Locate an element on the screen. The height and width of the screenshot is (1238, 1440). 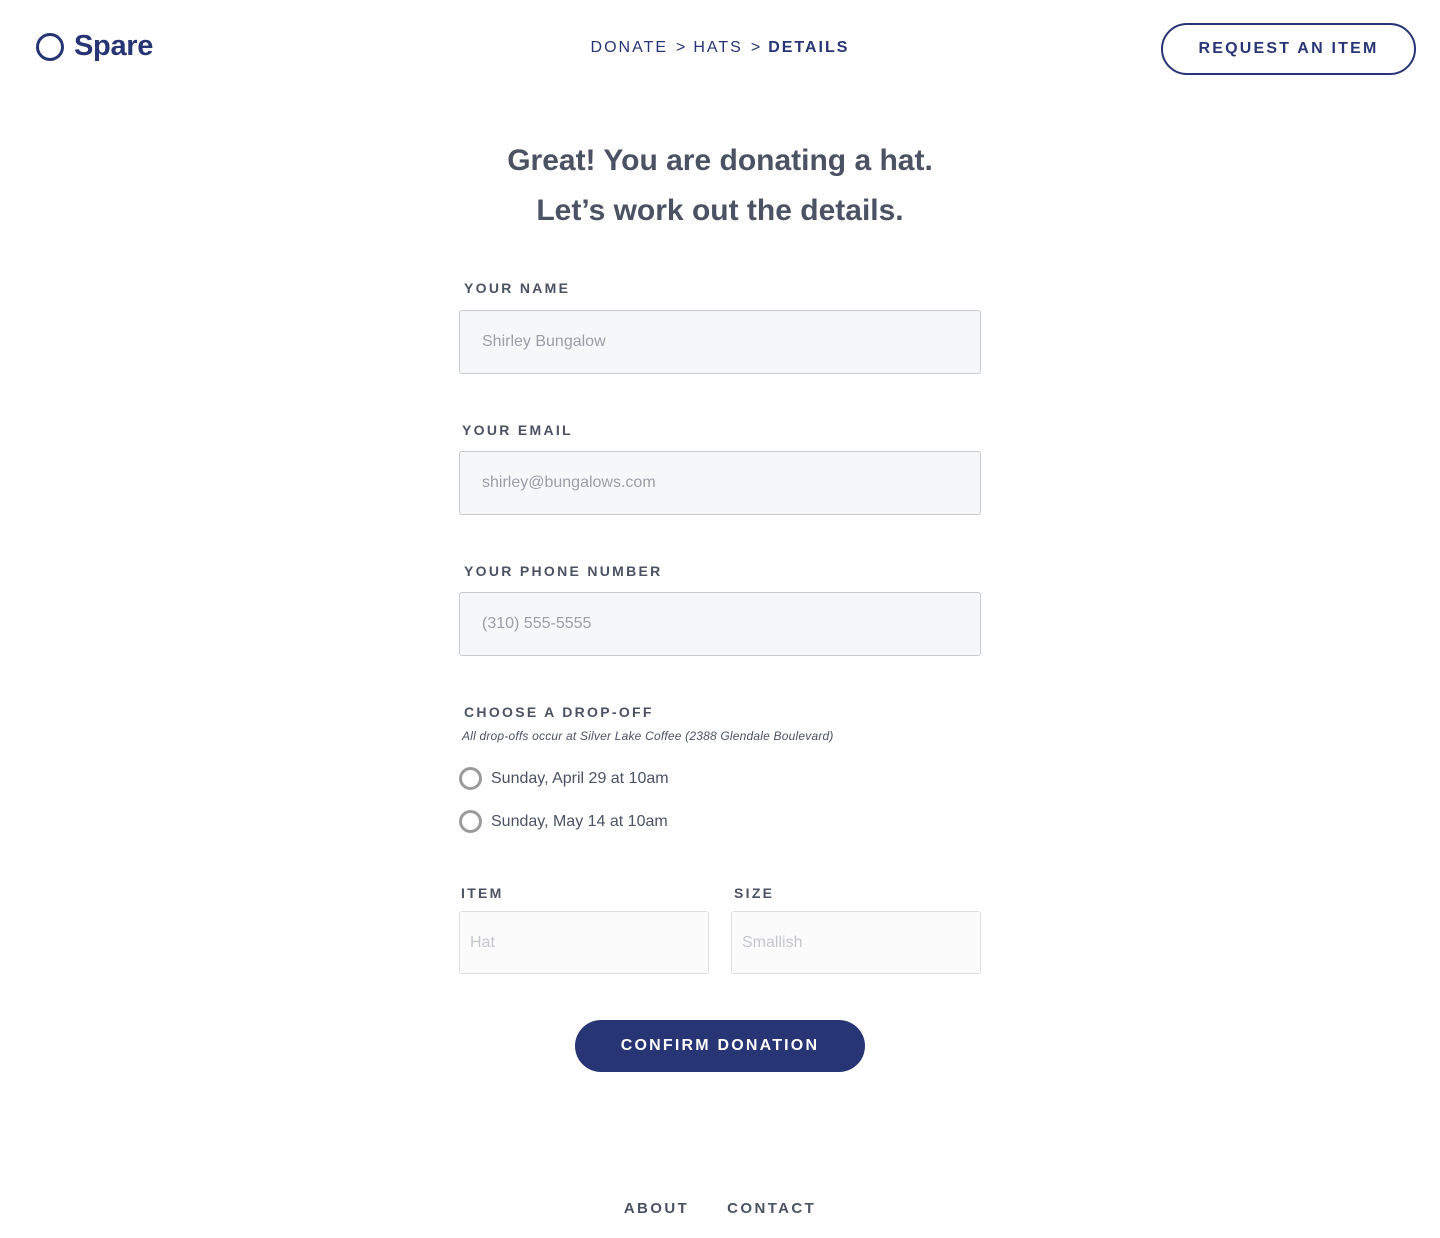
name-input is located at coordinates (720, 342).